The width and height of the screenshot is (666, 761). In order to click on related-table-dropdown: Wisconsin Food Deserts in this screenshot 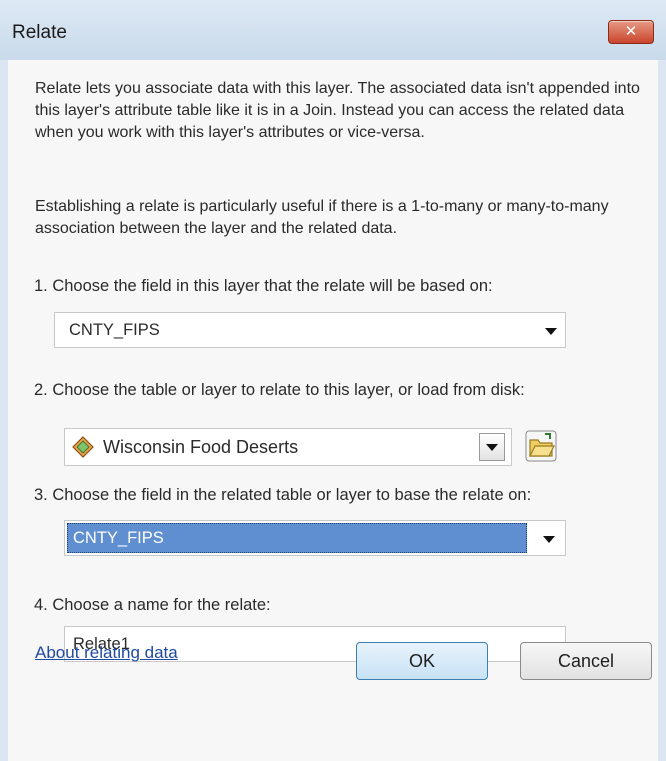, I will do `click(288, 447)`.